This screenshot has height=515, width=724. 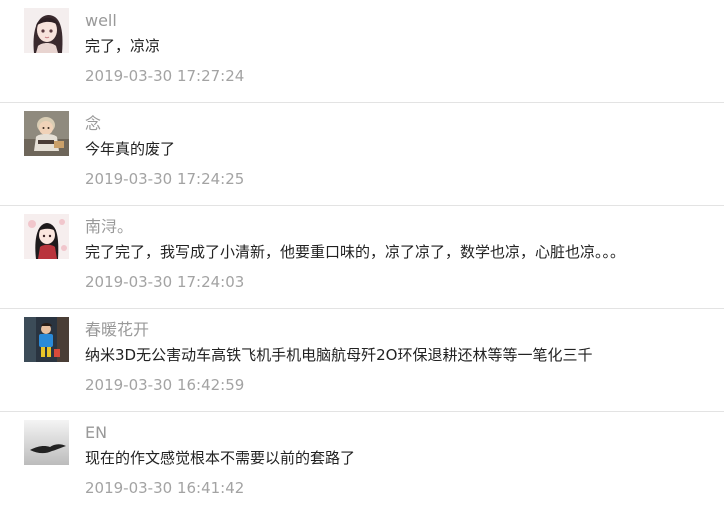 What do you see at coordinates (96, 433) in the screenshot?
I see `comment-username: EN` at bounding box center [96, 433].